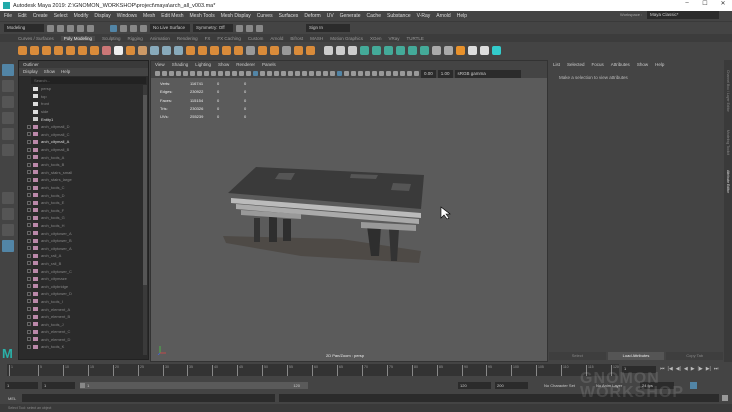 The height and width of the screenshot is (412, 732). Describe the element at coordinates (414, 38) in the screenshot. I see `tab-turtle: TURTLE` at that location.